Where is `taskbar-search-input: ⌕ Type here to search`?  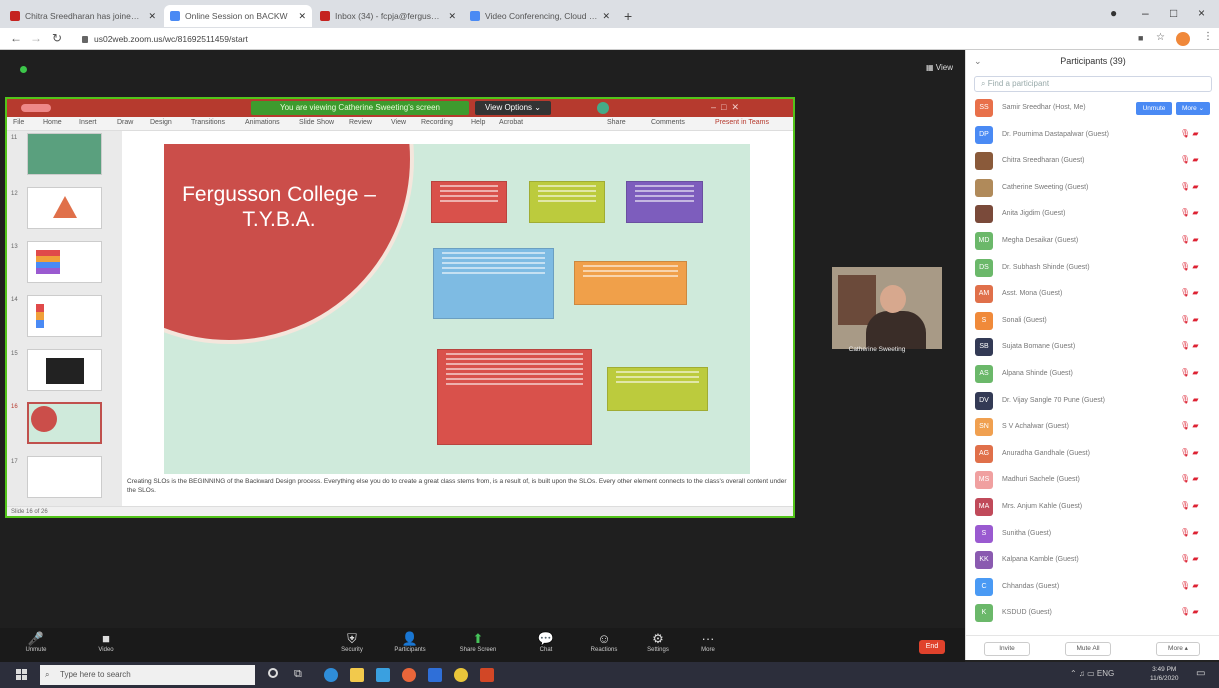
taskbar-search-input: ⌕ Type here to search is located at coordinates (147, 675).